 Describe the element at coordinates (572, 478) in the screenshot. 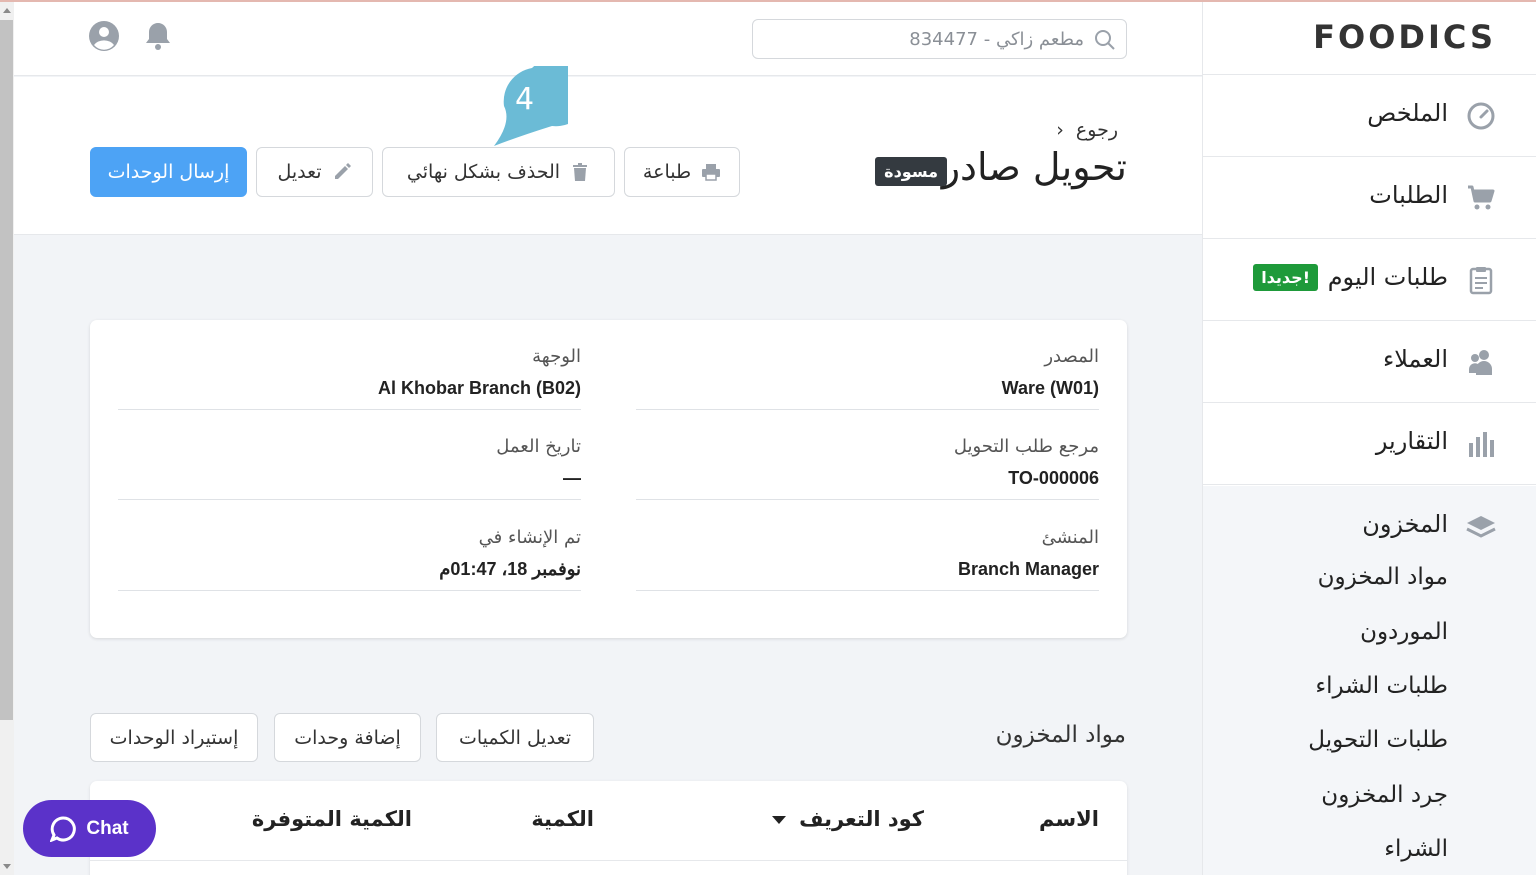

I see `business-date-value: —` at that location.